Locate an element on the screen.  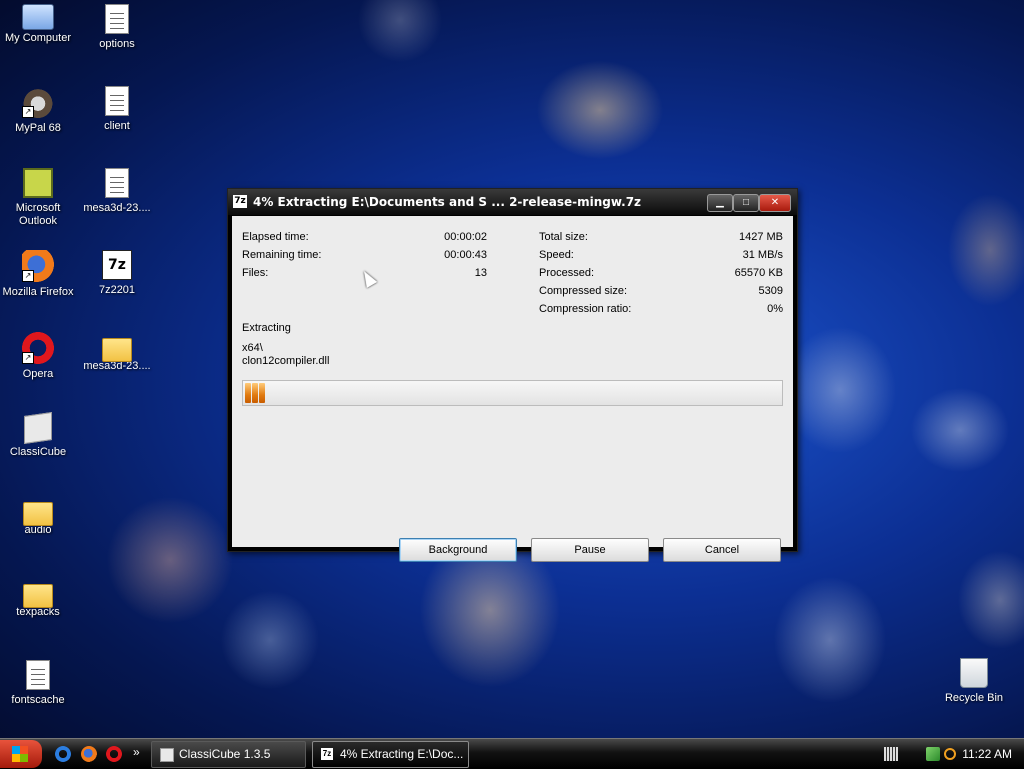
desktop-icon-texpacks: texpacks is located at coordinates (38, 598).